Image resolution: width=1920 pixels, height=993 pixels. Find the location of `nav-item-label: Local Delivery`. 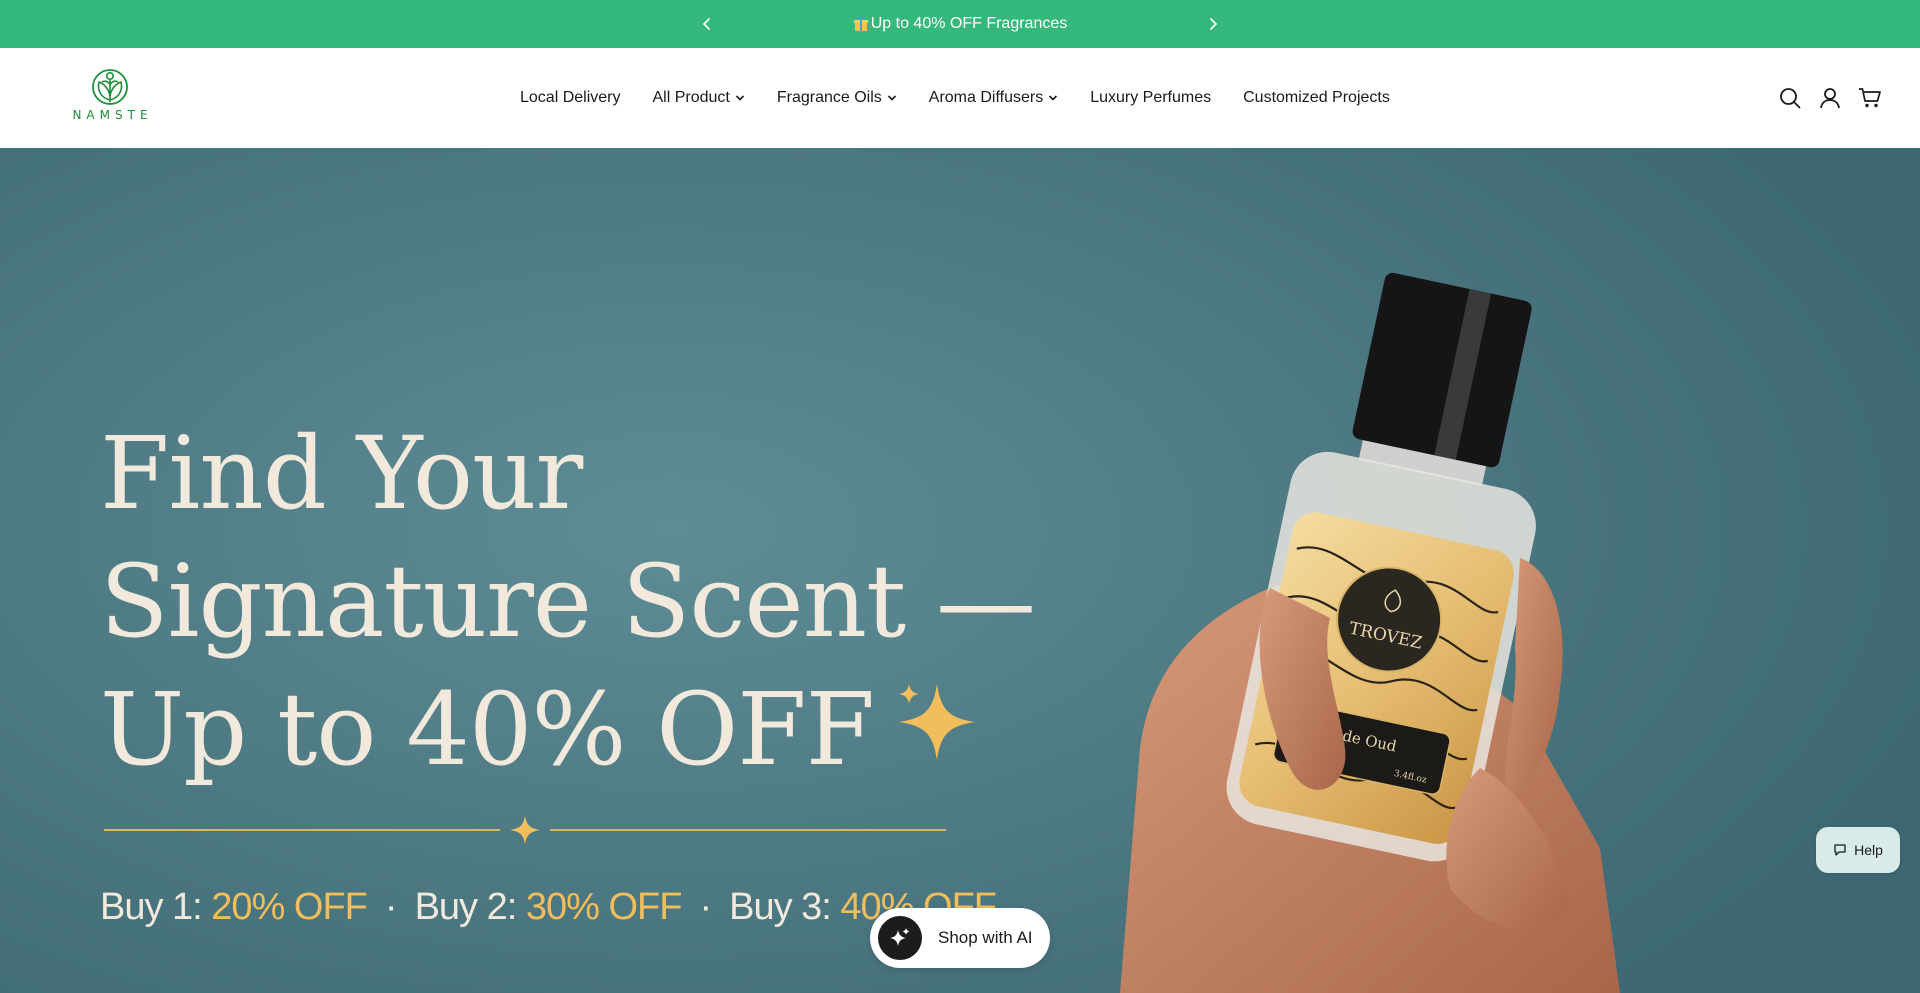

nav-item-label: Local Delivery is located at coordinates (570, 97).